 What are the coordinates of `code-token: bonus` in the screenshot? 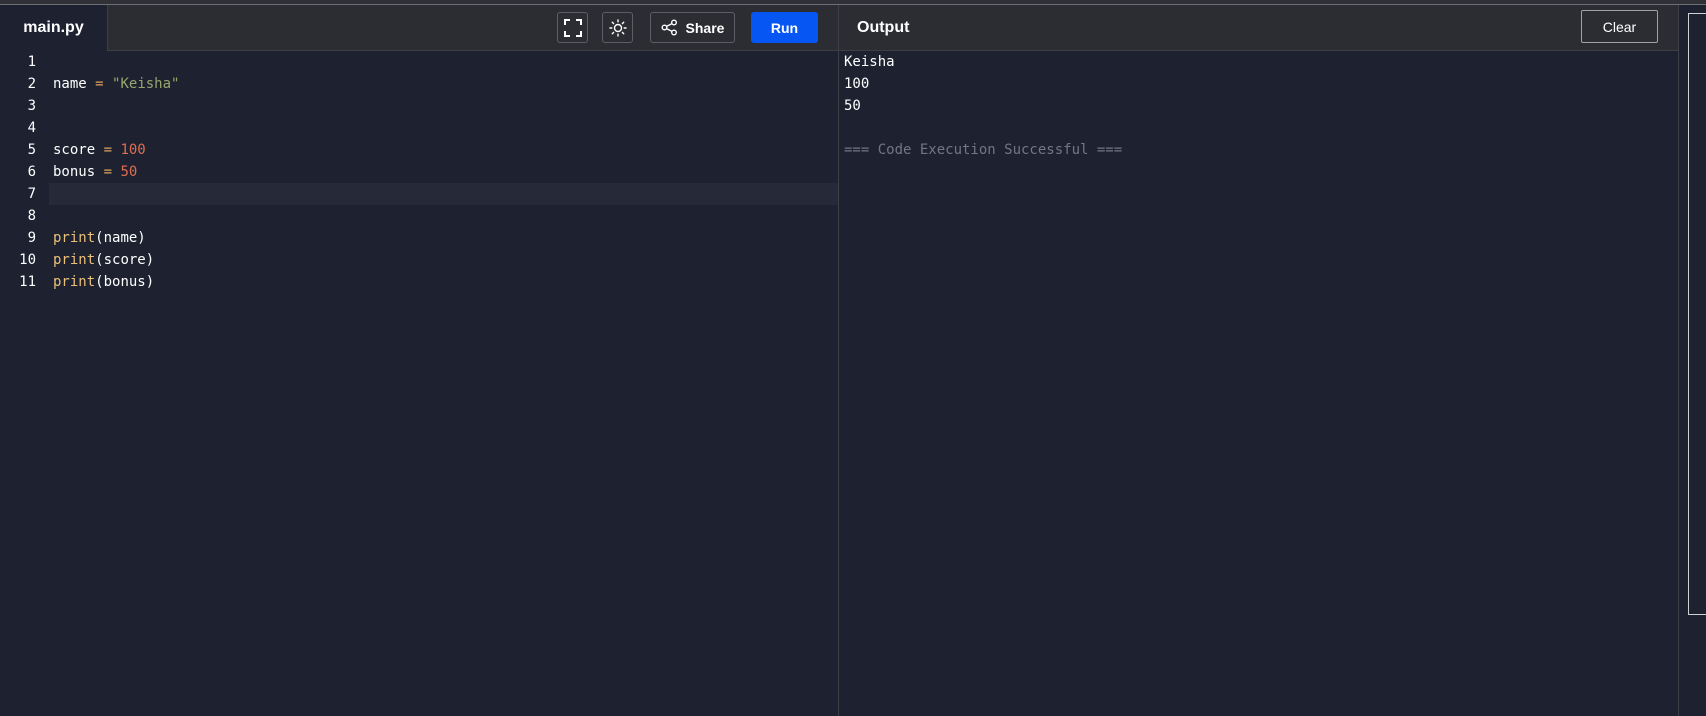 It's located at (78, 172).